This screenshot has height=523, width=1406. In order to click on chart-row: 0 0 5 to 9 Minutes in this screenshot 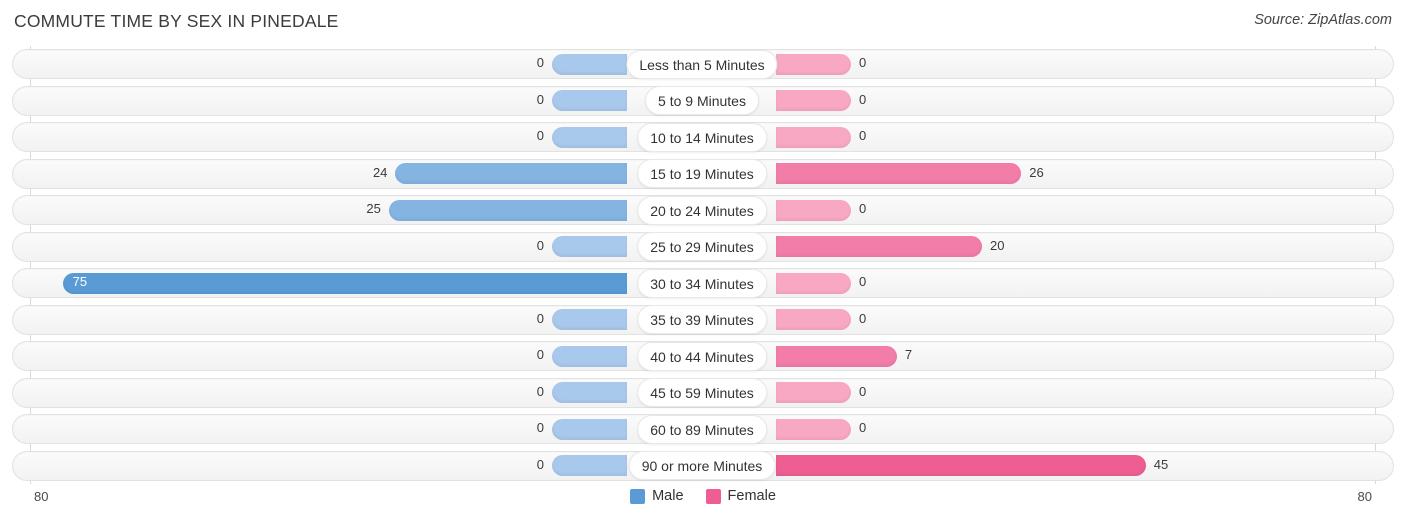, I will do `click(703, 101)`.